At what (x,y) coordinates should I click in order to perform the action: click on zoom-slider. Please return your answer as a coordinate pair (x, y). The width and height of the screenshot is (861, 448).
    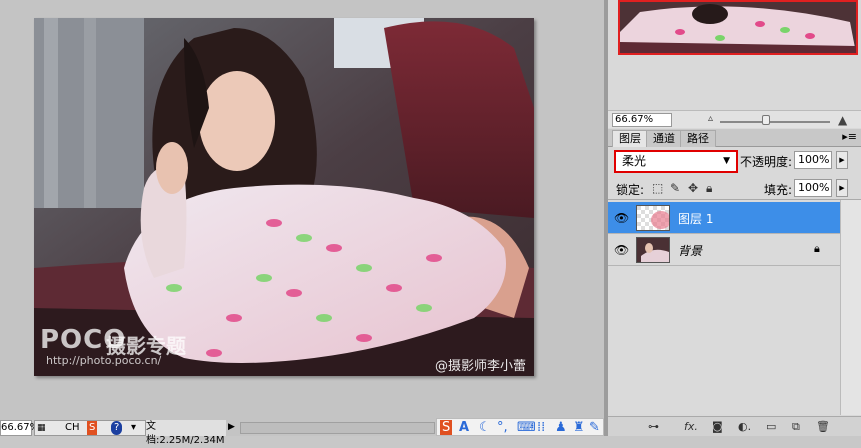
    Looking at the image, I should click on (775, 122).